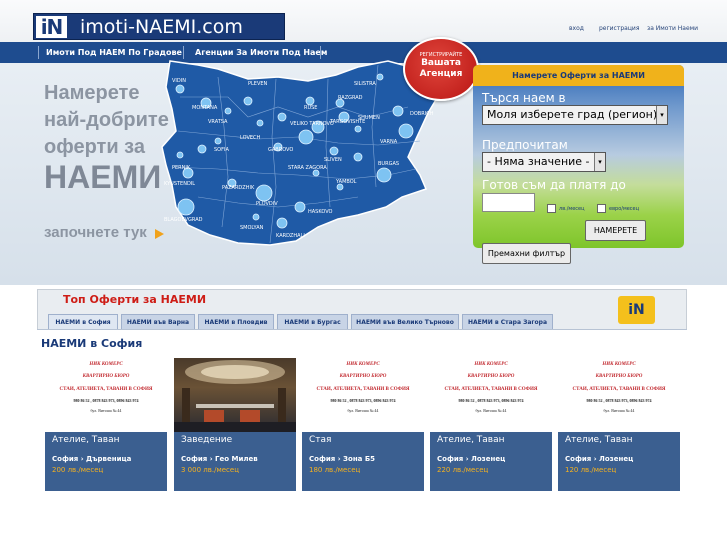  Describe the element at coordinates (572, 114) in the screenshot. I see `city-select-value: Моля изберете град (регион)` at that location.